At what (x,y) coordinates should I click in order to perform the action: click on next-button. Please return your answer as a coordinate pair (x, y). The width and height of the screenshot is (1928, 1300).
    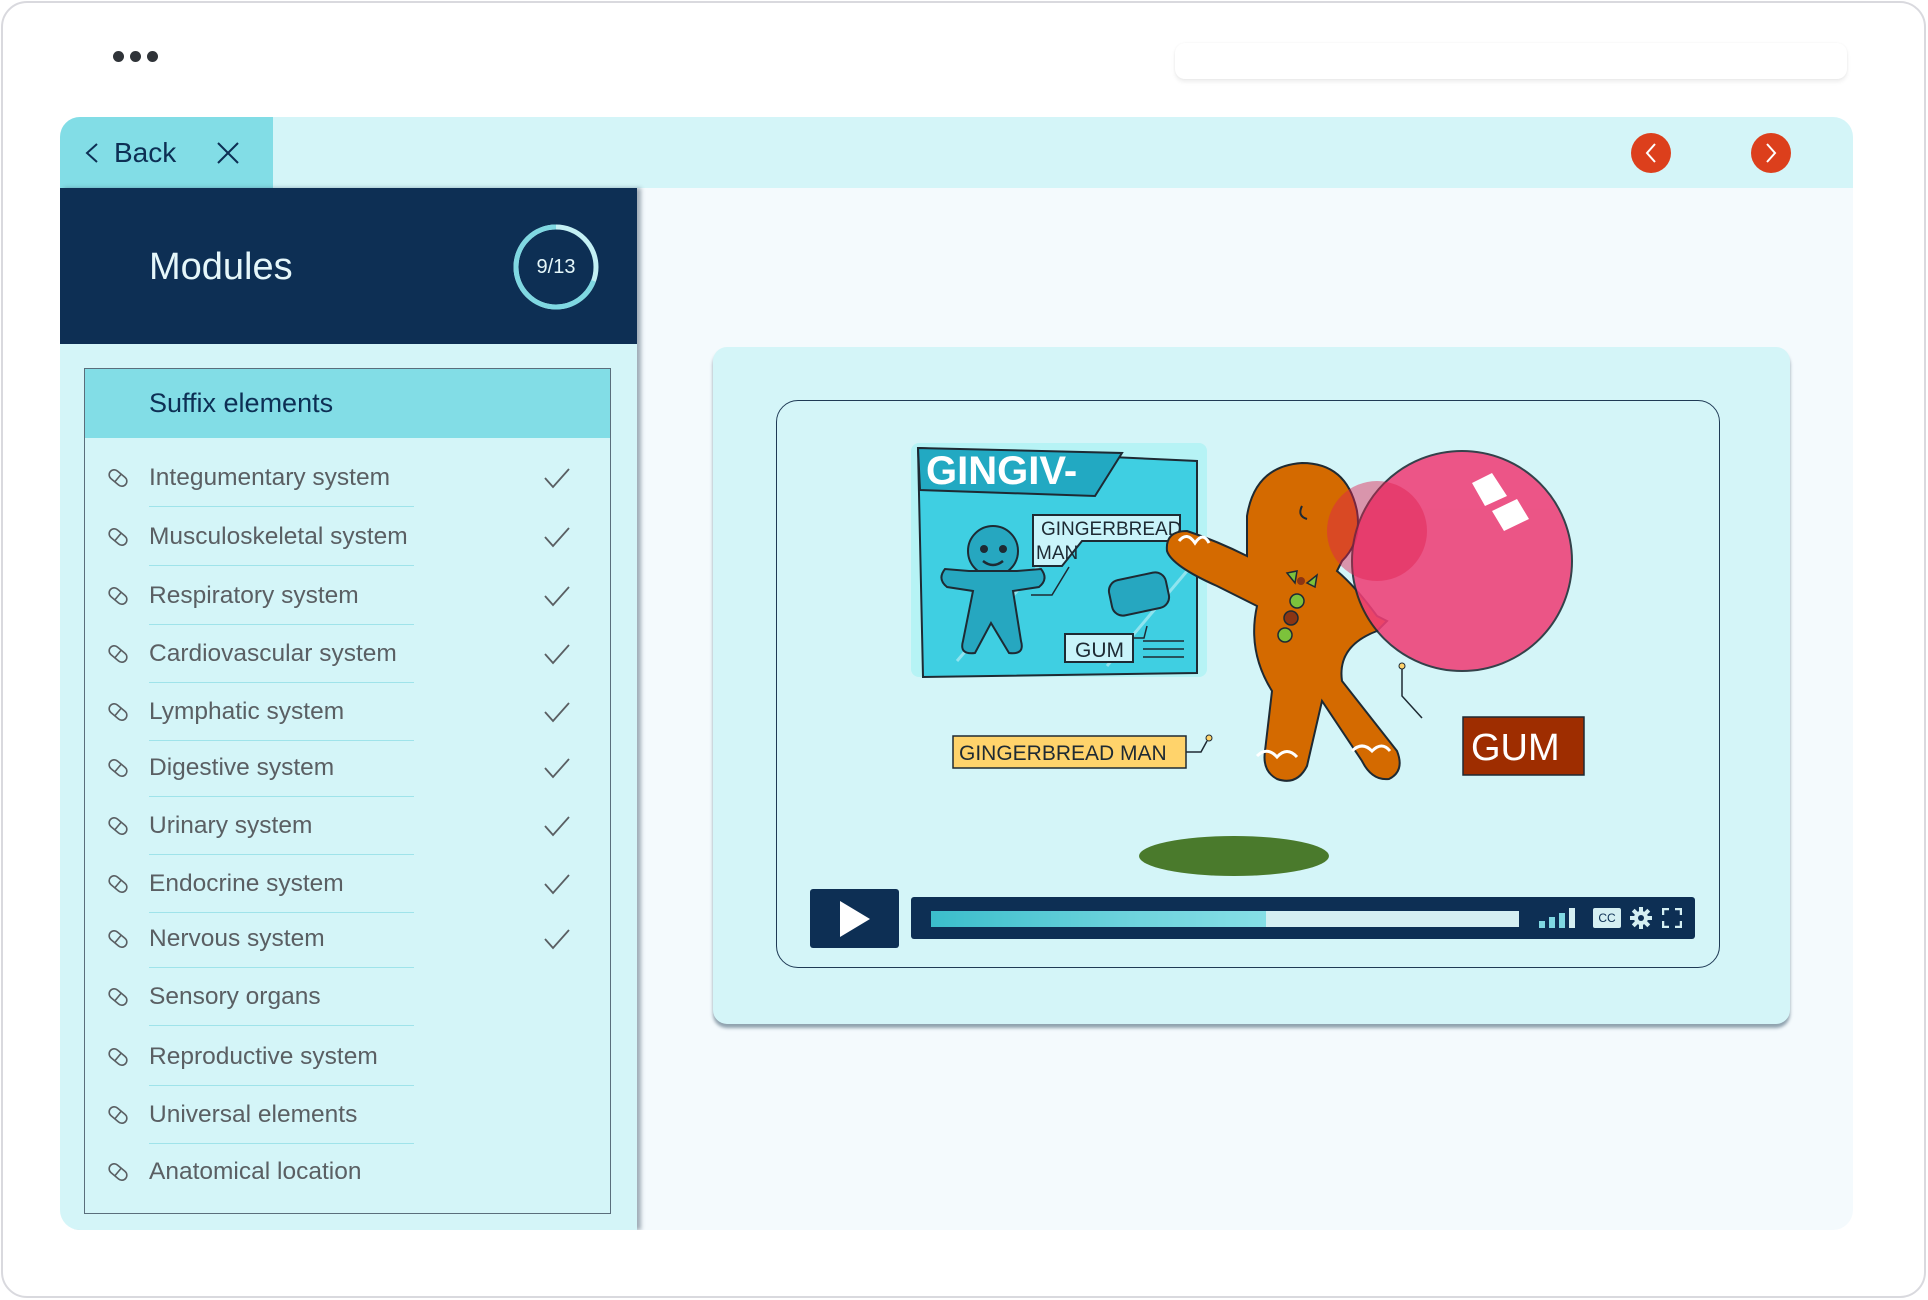
    Looking at the image, I should click on (1771, 153).